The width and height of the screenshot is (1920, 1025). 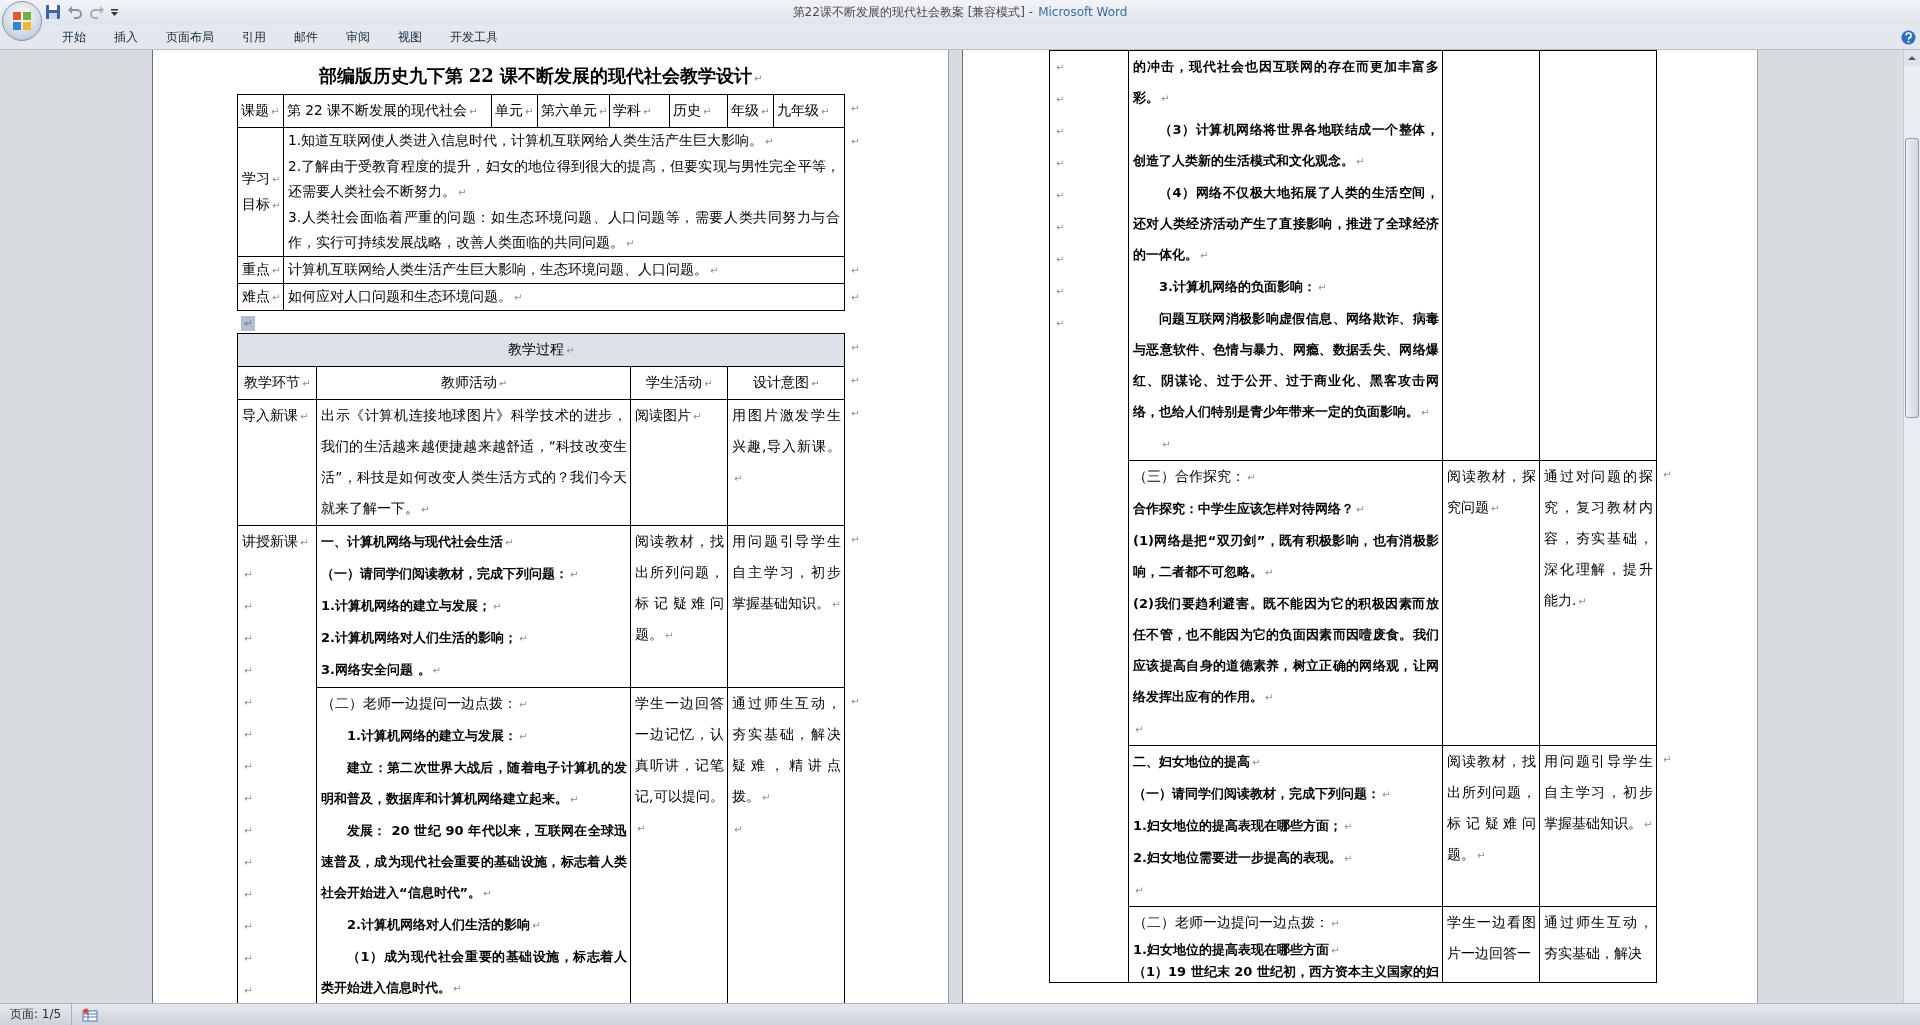 I want to click on cell-text: 问题互联网消极影响虚假信息、网络欺诈、病毒与恶意软件、色情与暴力、网瘾、数据丢失、网络爆红、阴谋论、过于公开、过于商业化、黑客攻击网络，也给人们特别是青少年带来一定的负面影响。↵, so click(x=1286, y=365).